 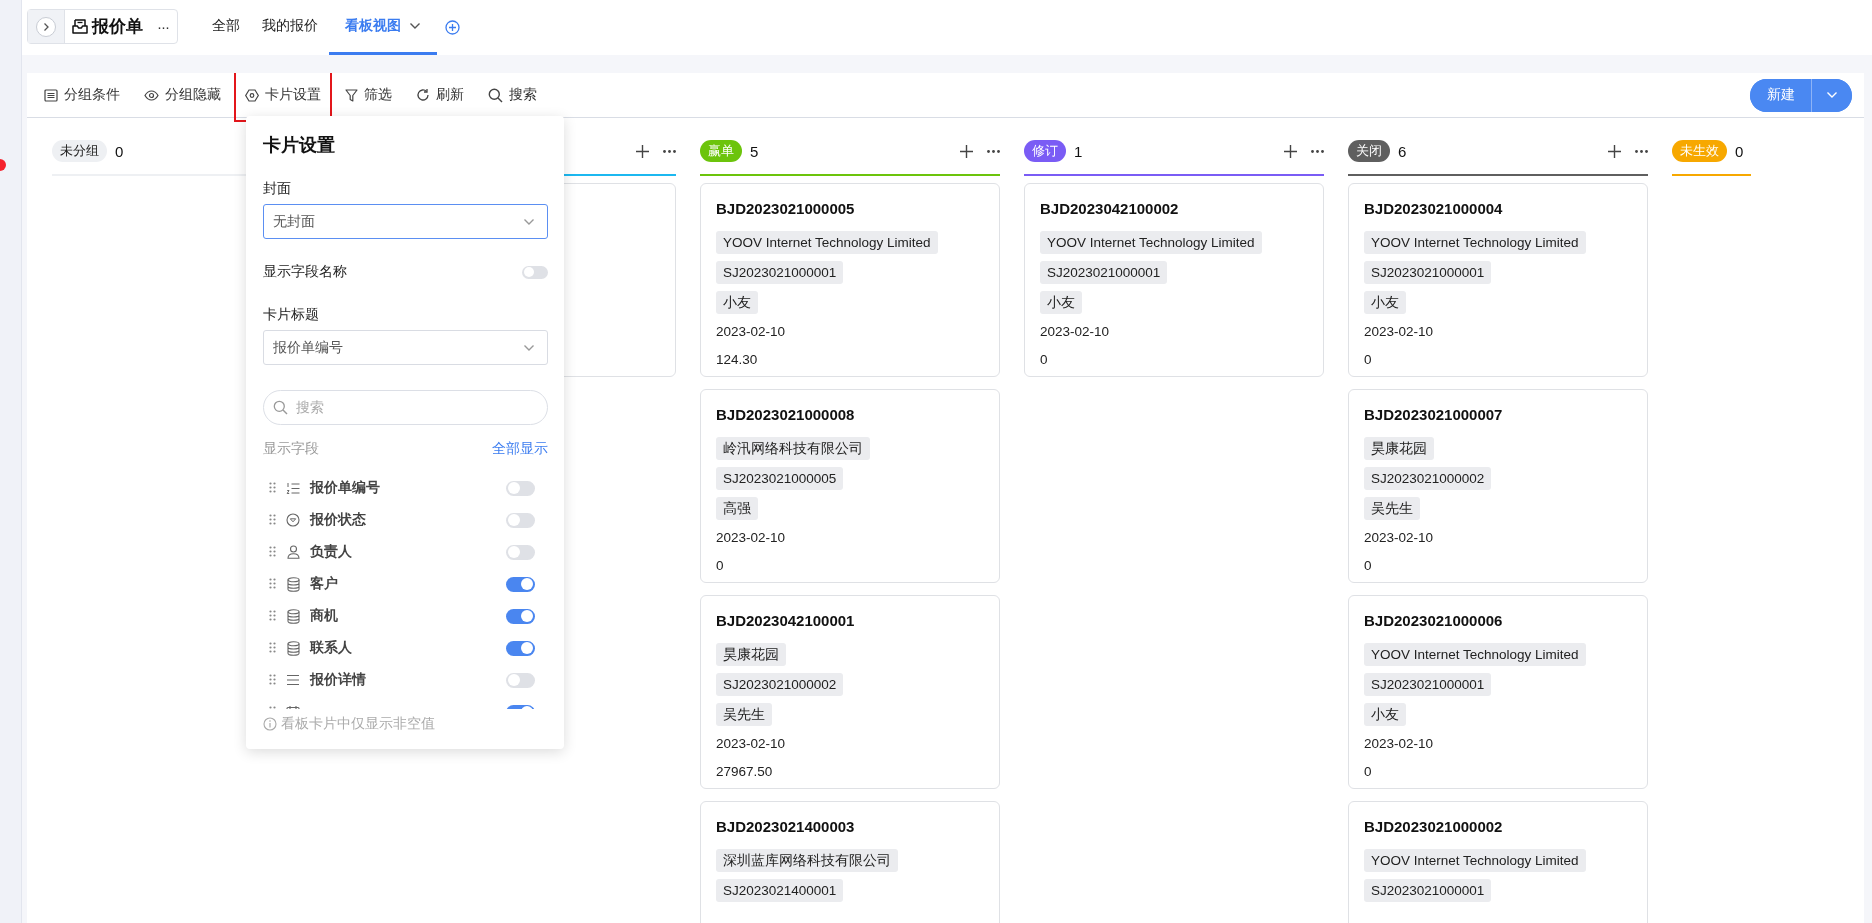 I want to click on field-name: 联系人, so click(x=331, y=648).